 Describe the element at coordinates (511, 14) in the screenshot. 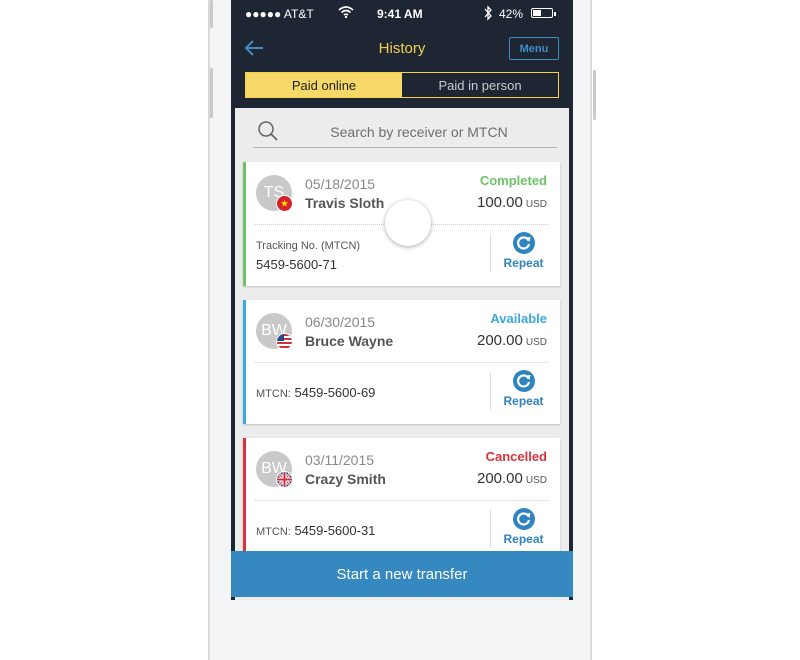

I see `battery-percent: 42%` at that location.